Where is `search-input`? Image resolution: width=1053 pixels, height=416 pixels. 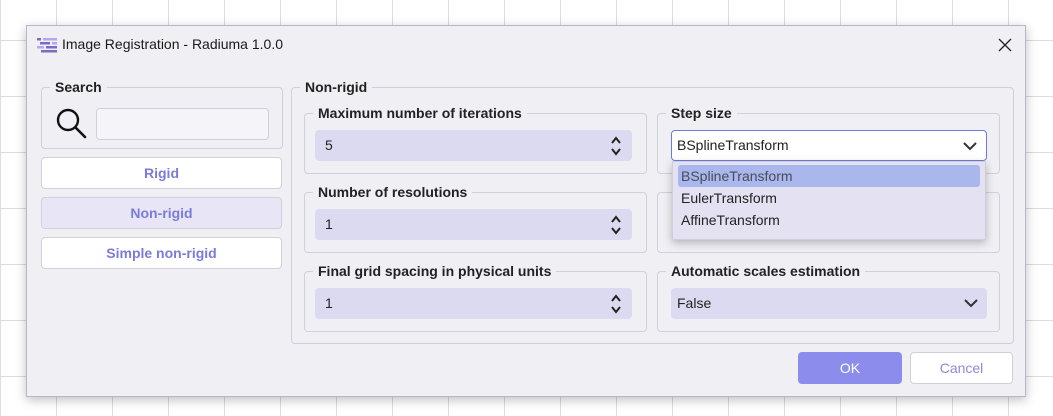
search-input is located at coordinates (182, 124).